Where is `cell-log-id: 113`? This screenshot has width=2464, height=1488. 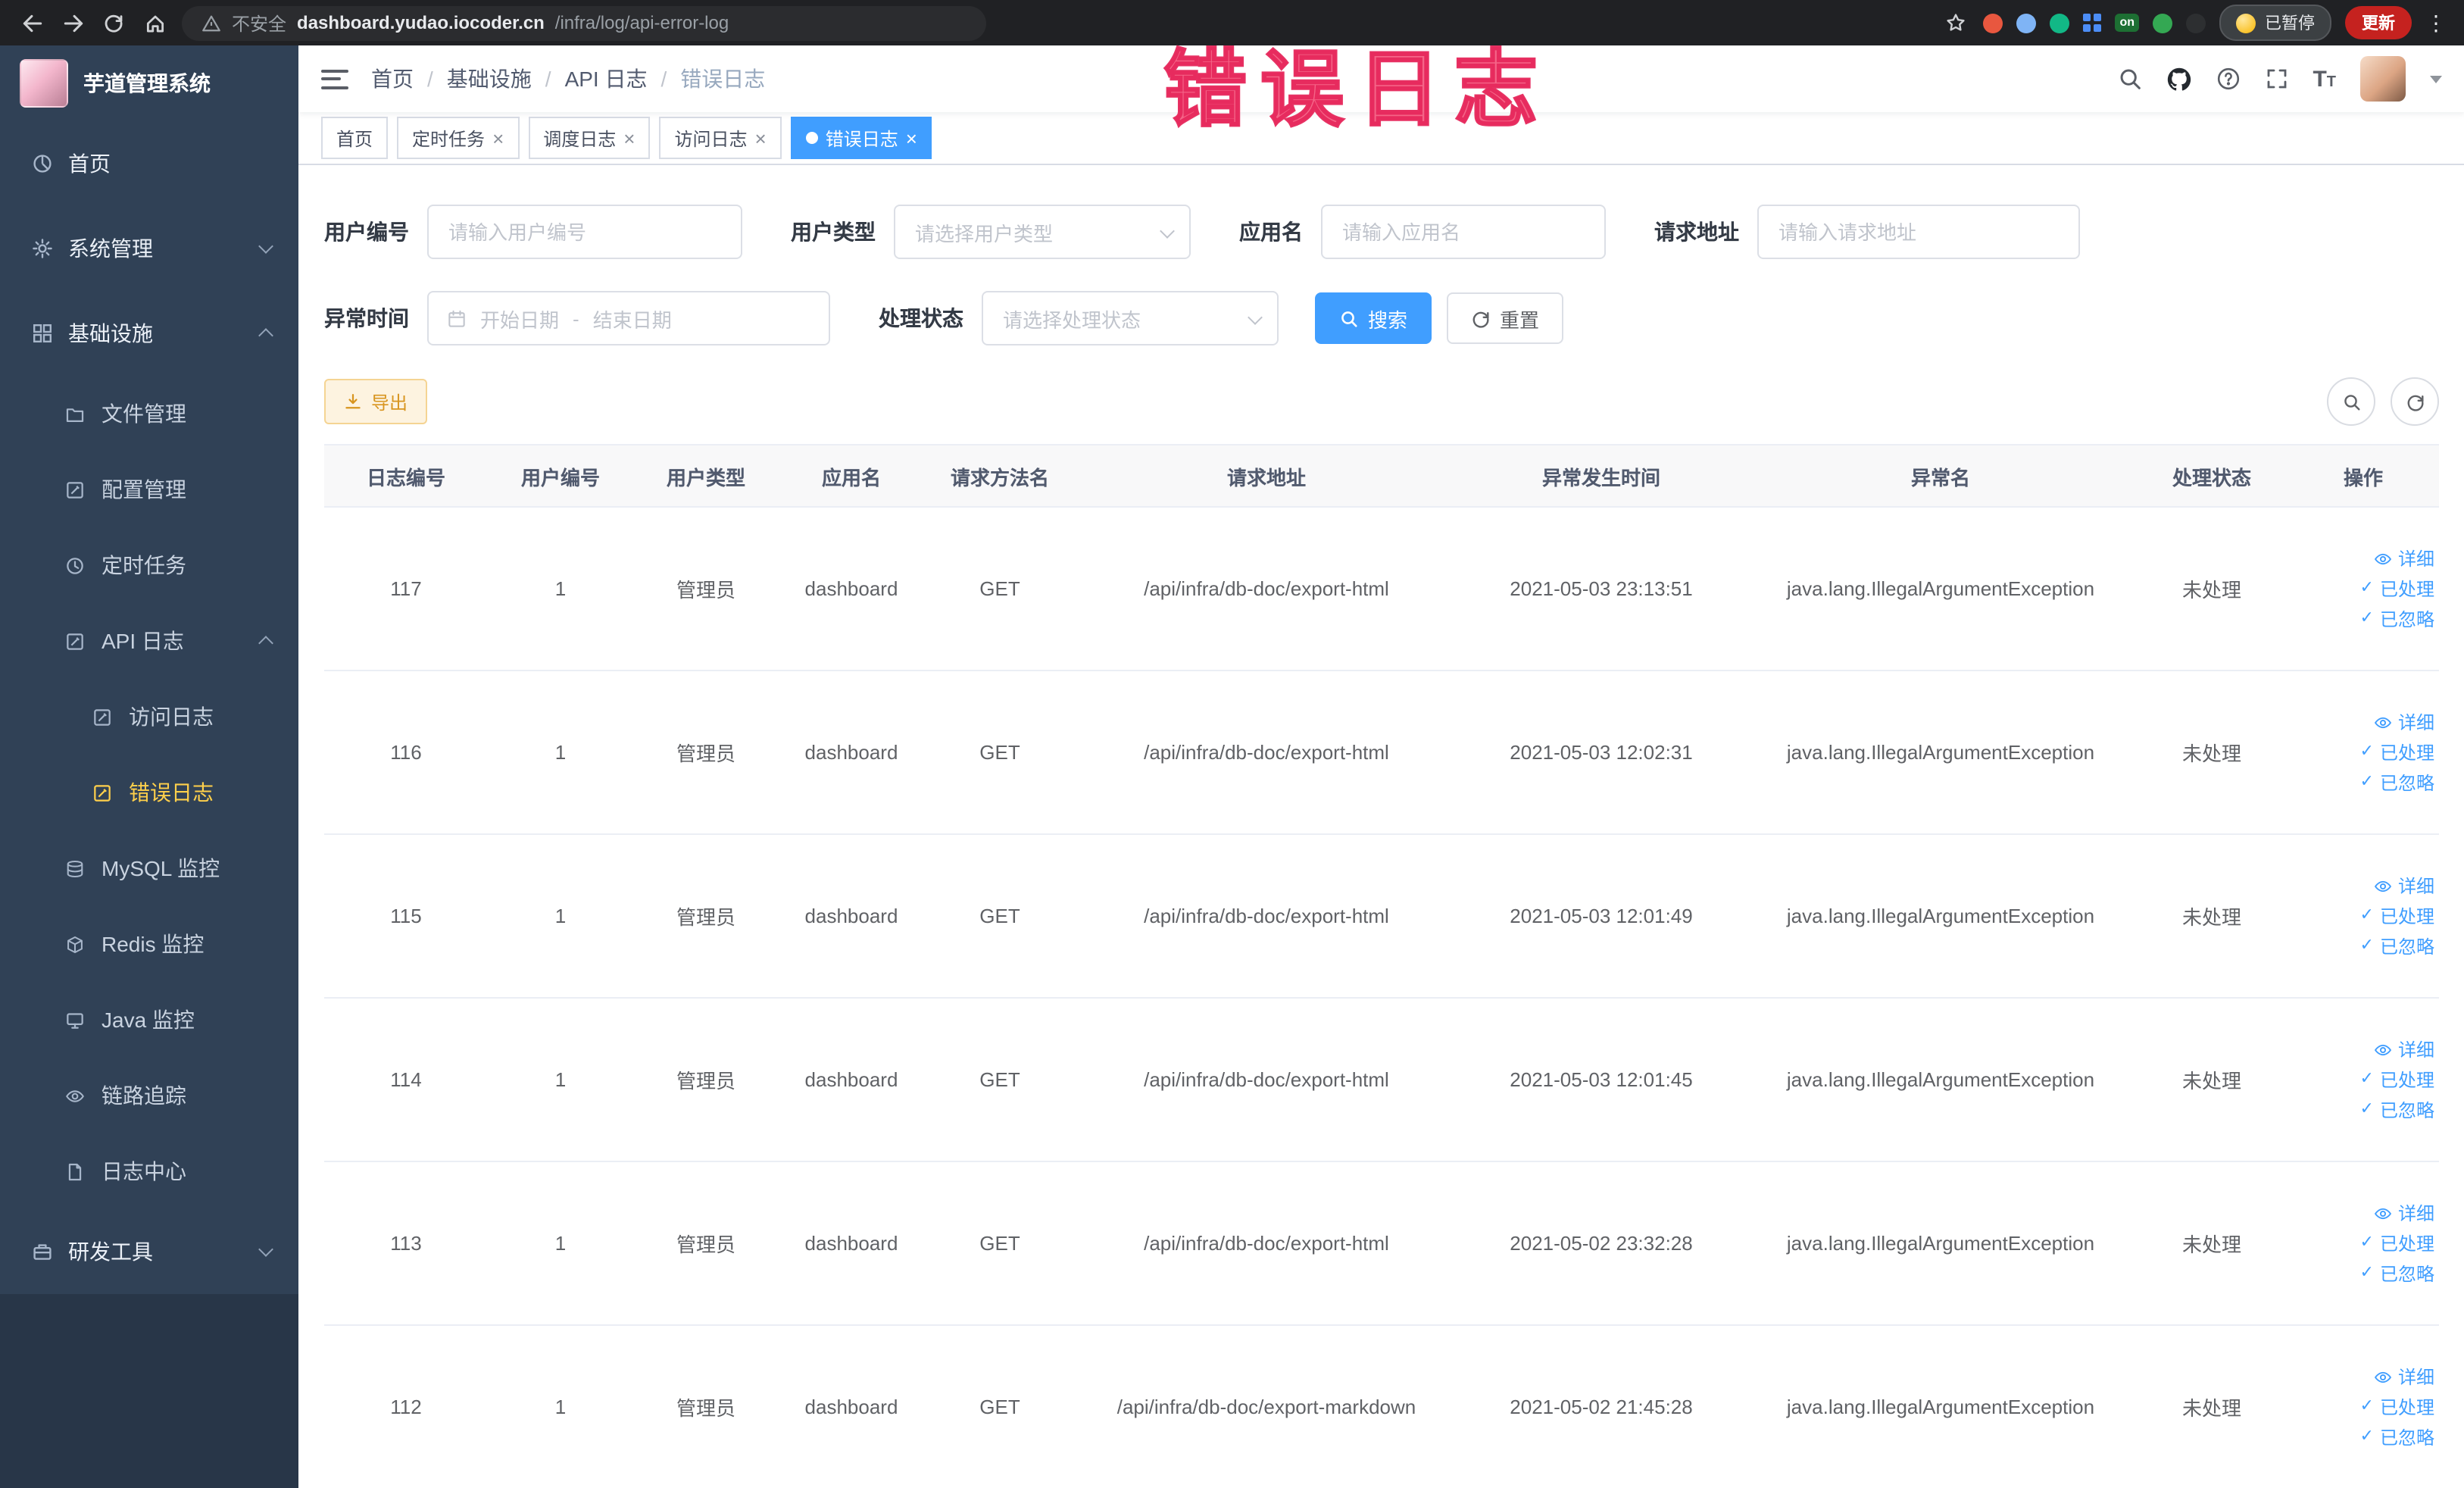 cell-log-id: 113 is located at coordinates (406, 1243).